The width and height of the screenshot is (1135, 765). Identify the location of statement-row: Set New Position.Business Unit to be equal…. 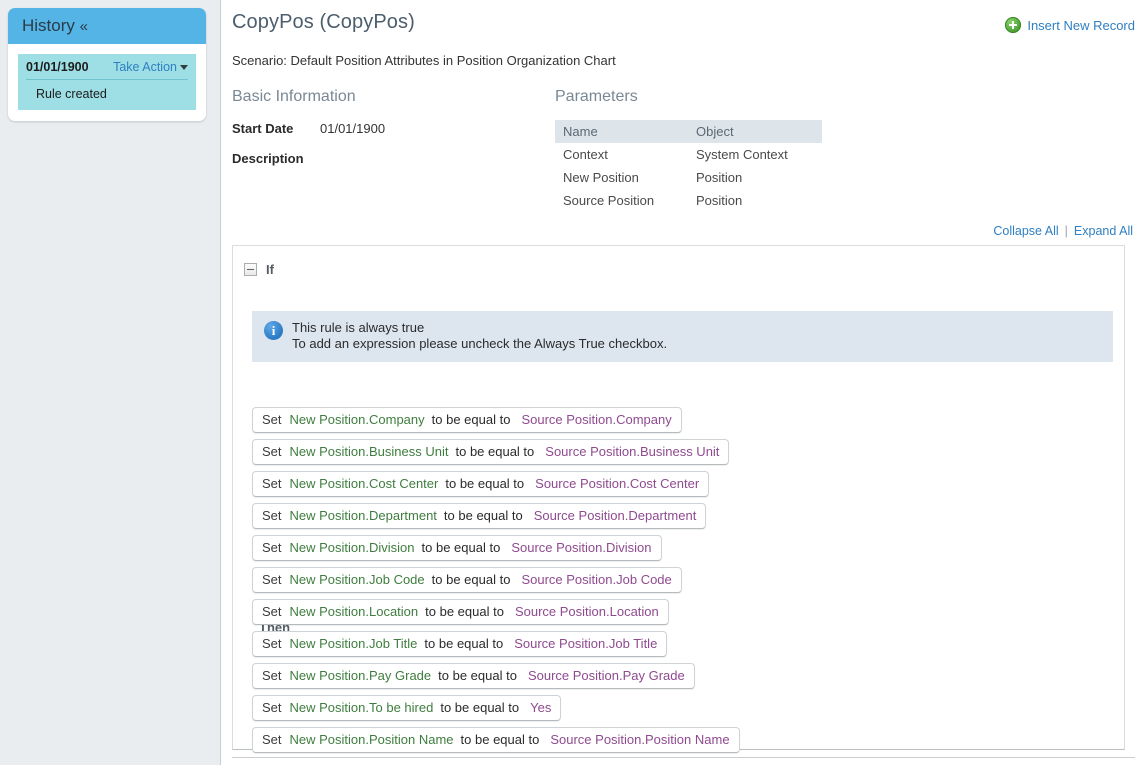
(682, 455).